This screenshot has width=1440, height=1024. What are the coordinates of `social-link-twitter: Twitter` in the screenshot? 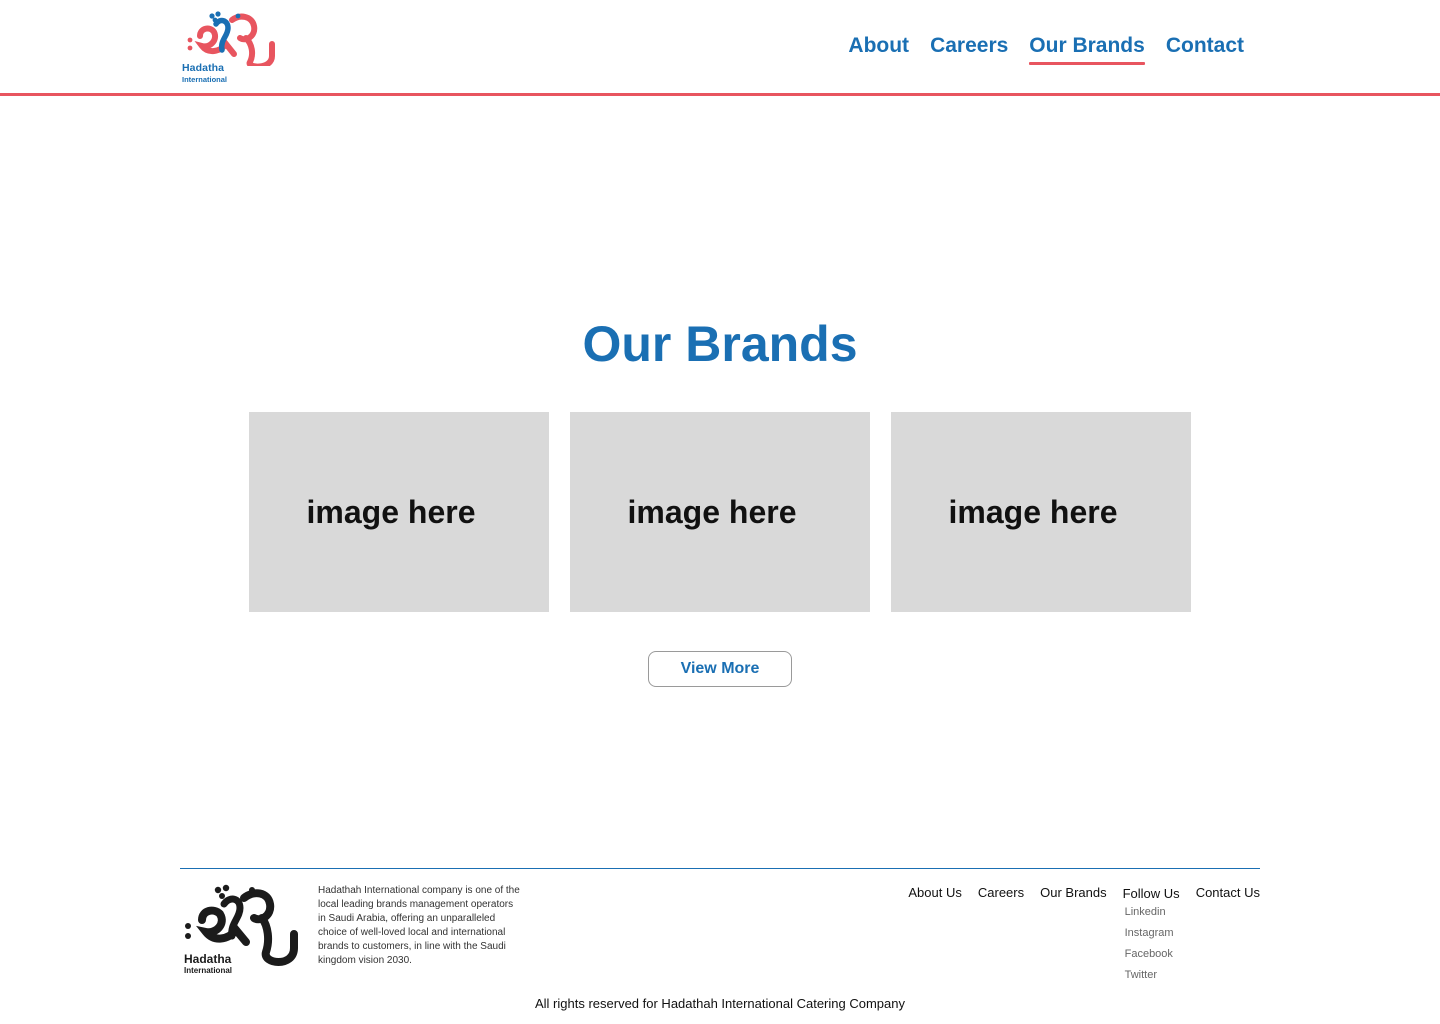 It's located at (1149, 975).